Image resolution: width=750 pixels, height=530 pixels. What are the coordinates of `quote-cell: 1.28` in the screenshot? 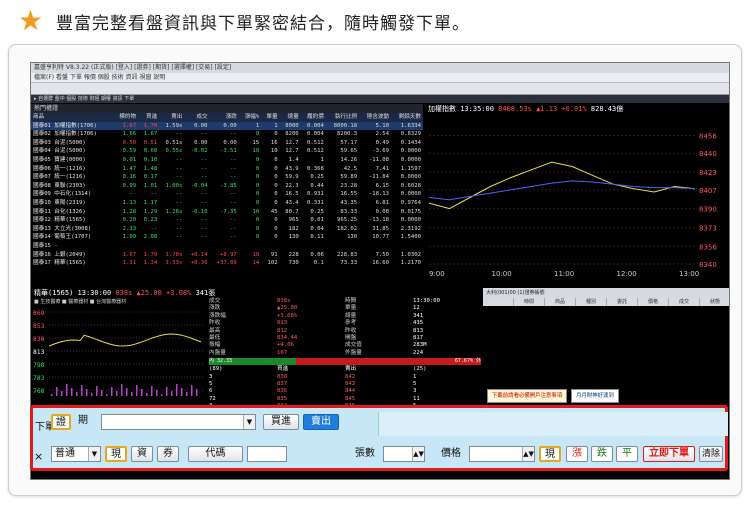 It's located at (129, 211).